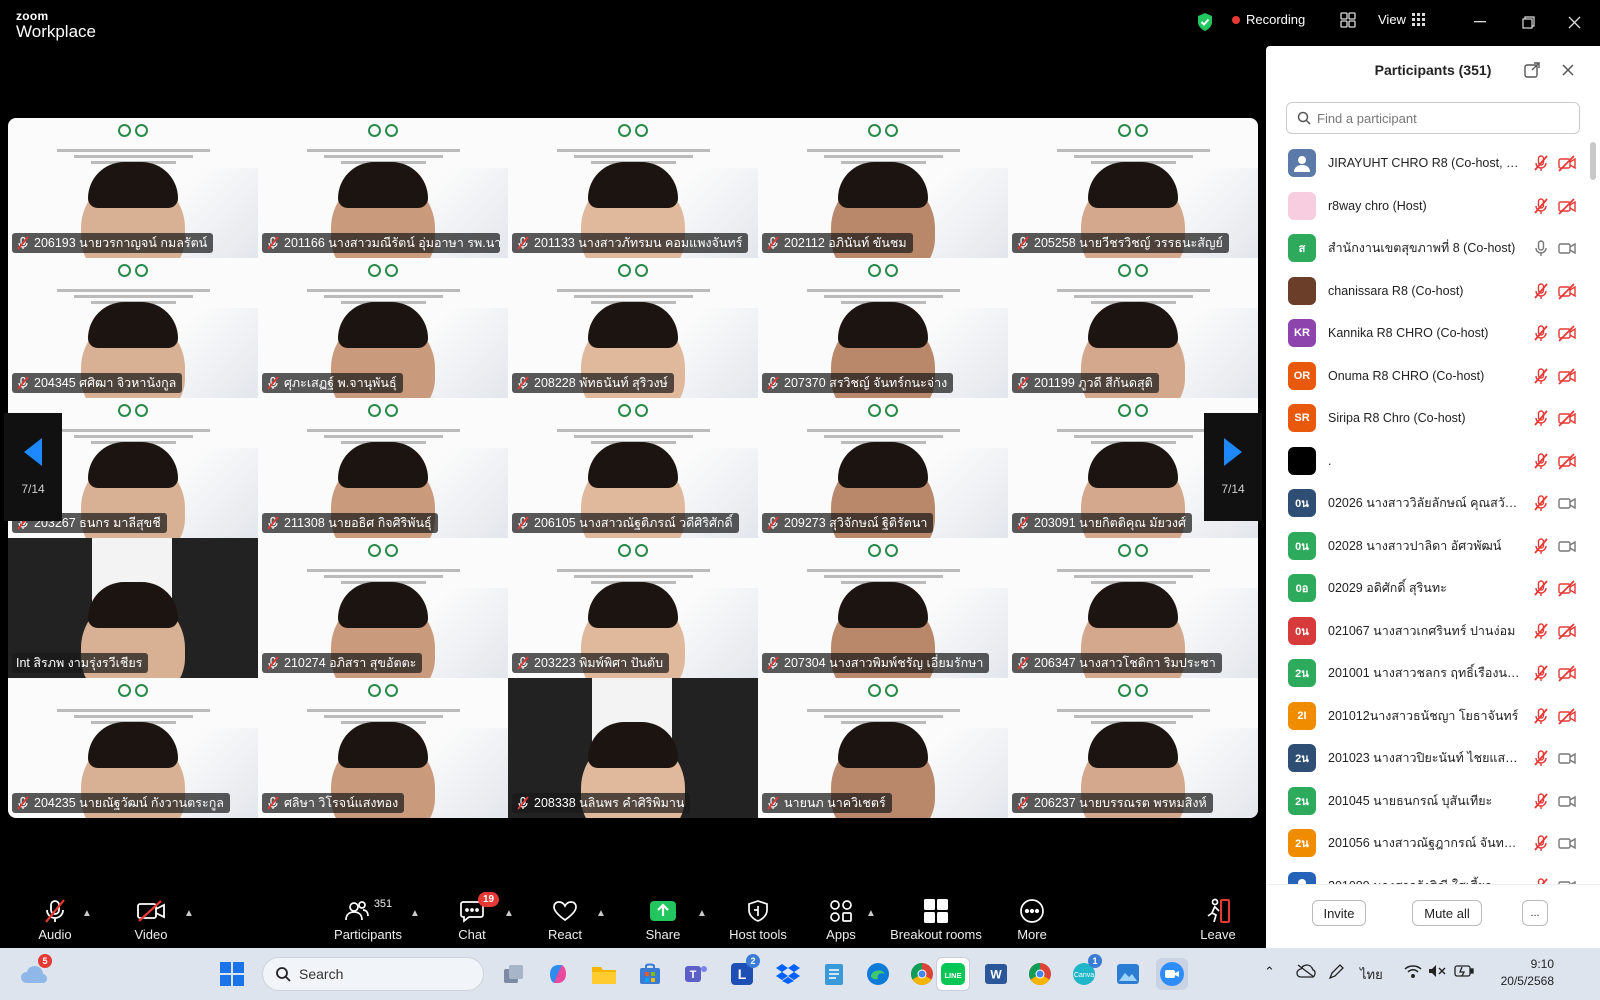 The width and height of the screenshot is (1600, 1000). Describe the element at coordinates (1532, 70) in the screenshot. I see `popout-icon` at that location.